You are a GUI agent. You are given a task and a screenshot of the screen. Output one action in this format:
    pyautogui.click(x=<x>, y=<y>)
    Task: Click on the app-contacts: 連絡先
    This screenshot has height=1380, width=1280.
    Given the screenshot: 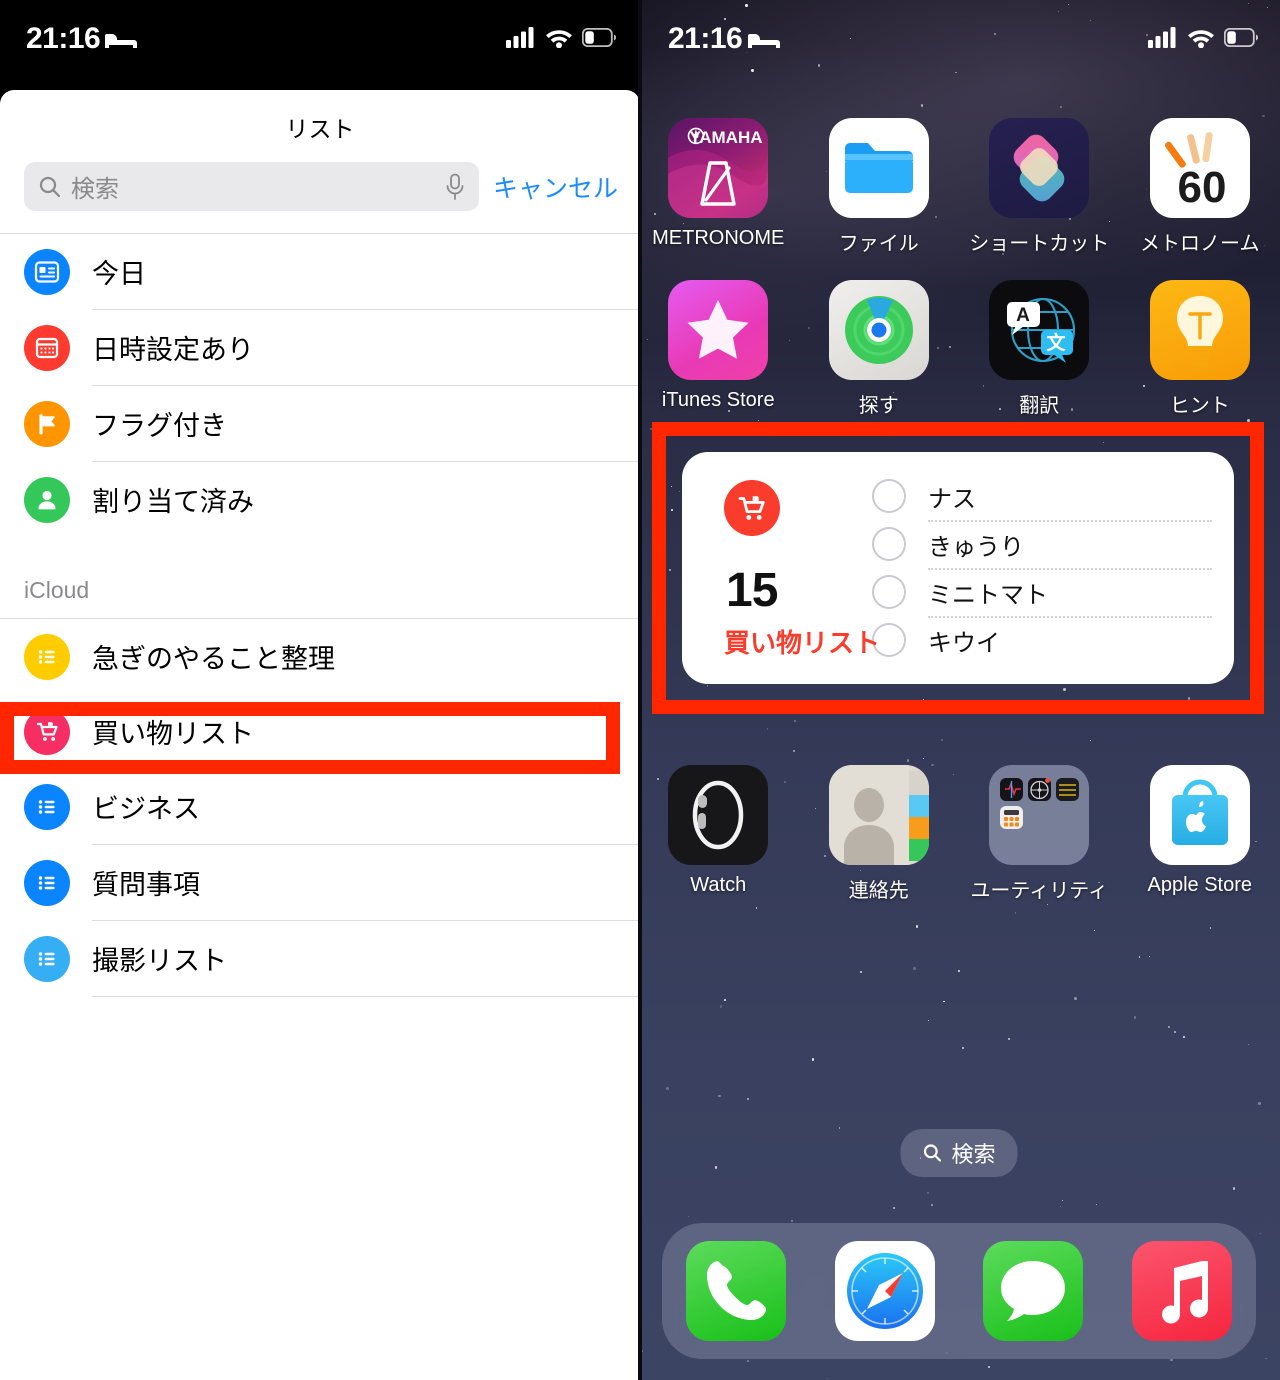 What is the action you would take?
    pyautogui.click(x=879, y=834)
    